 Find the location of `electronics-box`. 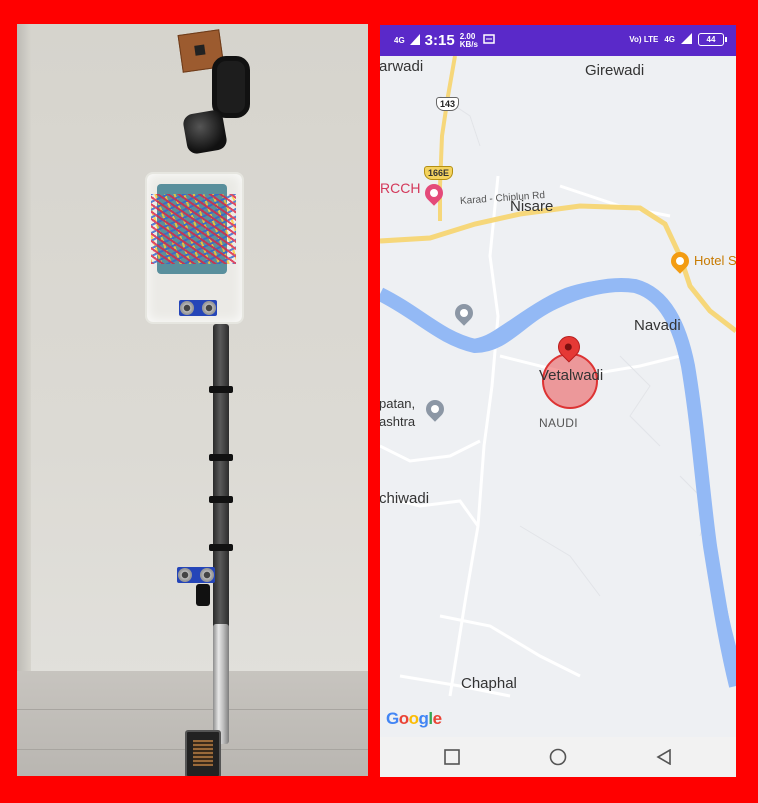

electronics-box is located at coordinates (194, 248).